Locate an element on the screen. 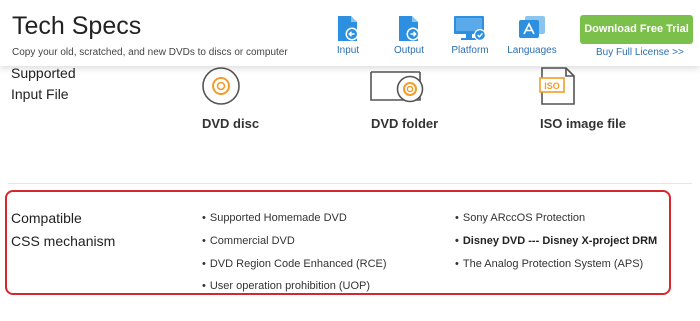 Image resolution: width=700 pixels, height=321 pixels. iso-file-caption: ISO image file is located at coordinates (583, 123).